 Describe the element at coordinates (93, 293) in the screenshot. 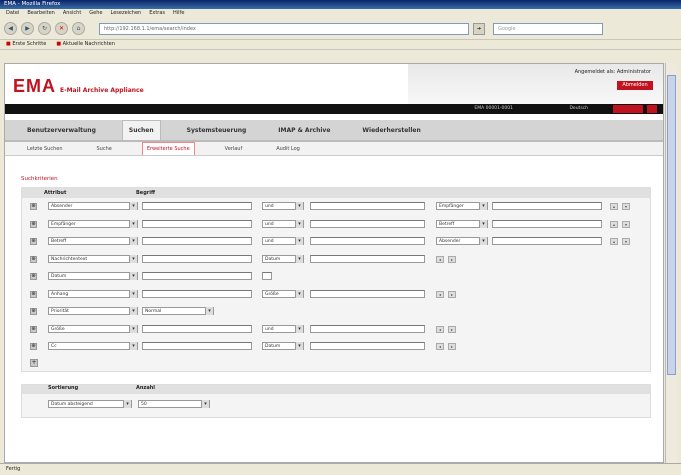

I see `field-select: Anhang` at that location.